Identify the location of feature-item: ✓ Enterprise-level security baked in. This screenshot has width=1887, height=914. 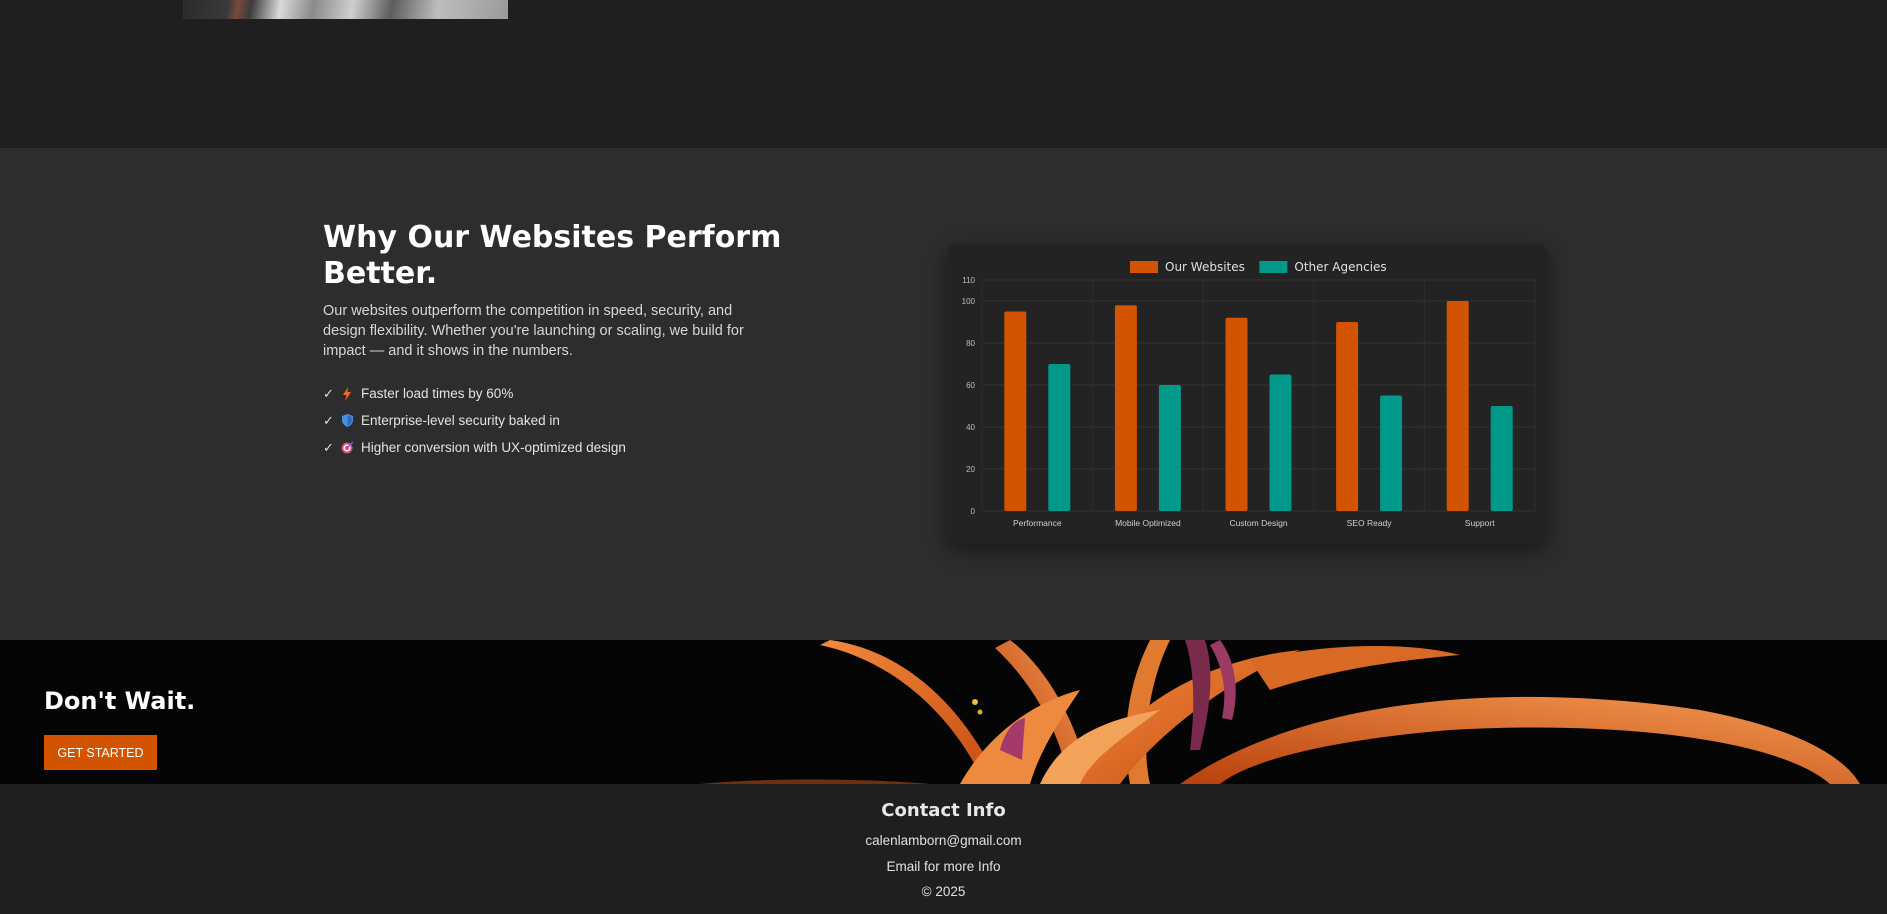
(474, 420).